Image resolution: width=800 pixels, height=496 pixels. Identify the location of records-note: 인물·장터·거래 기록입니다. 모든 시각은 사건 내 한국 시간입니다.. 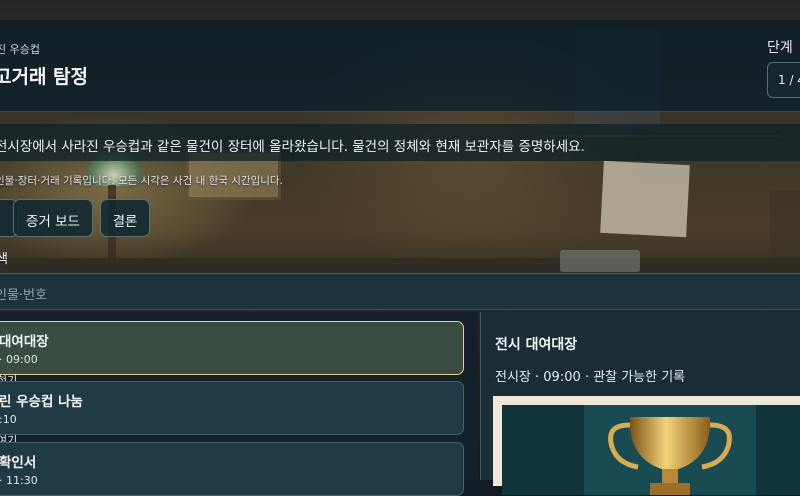
(141, 181).